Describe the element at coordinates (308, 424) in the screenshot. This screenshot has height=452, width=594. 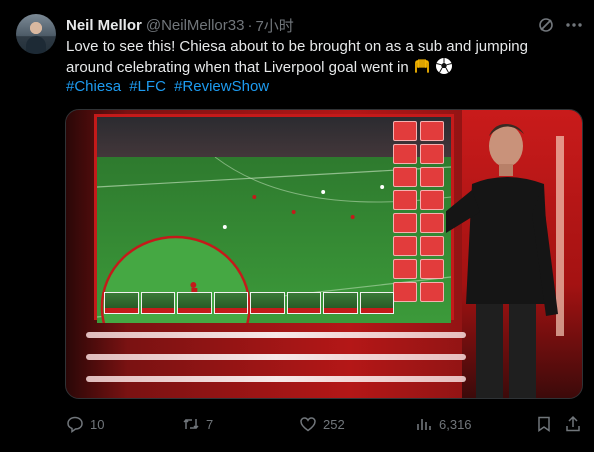
I see `like-icon` at that location.